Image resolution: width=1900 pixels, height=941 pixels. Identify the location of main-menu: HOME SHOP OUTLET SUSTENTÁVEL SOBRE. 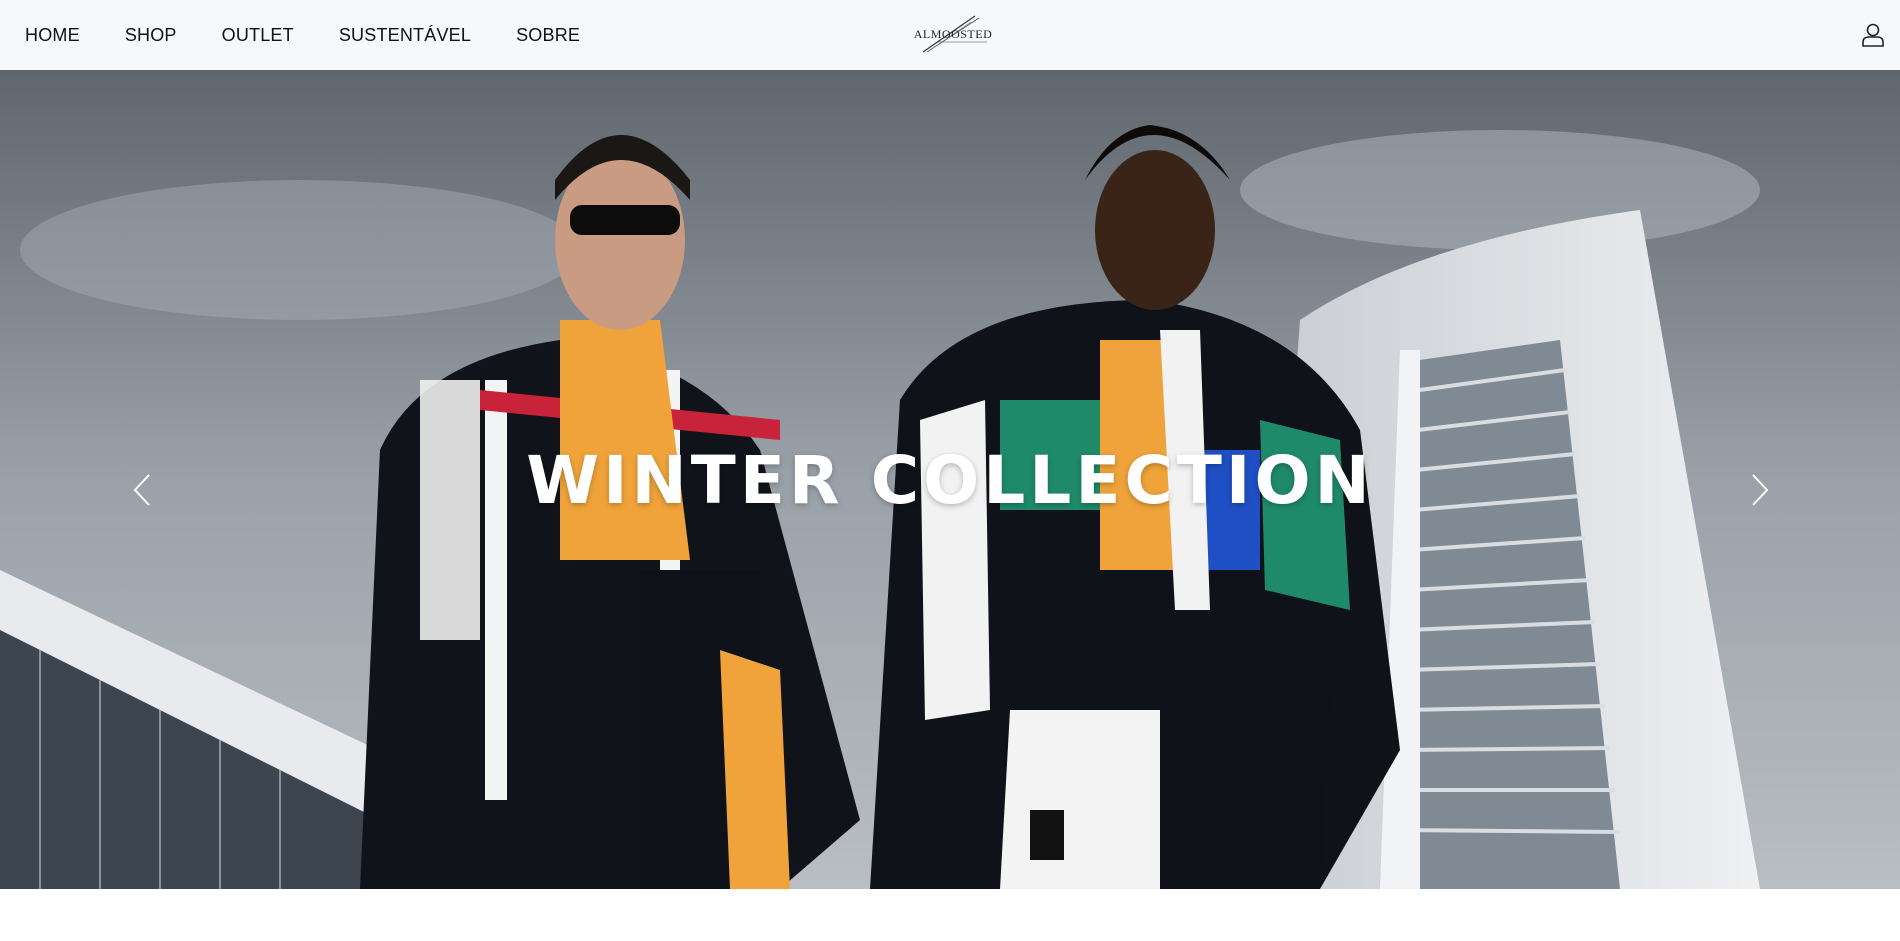
(325, 35).